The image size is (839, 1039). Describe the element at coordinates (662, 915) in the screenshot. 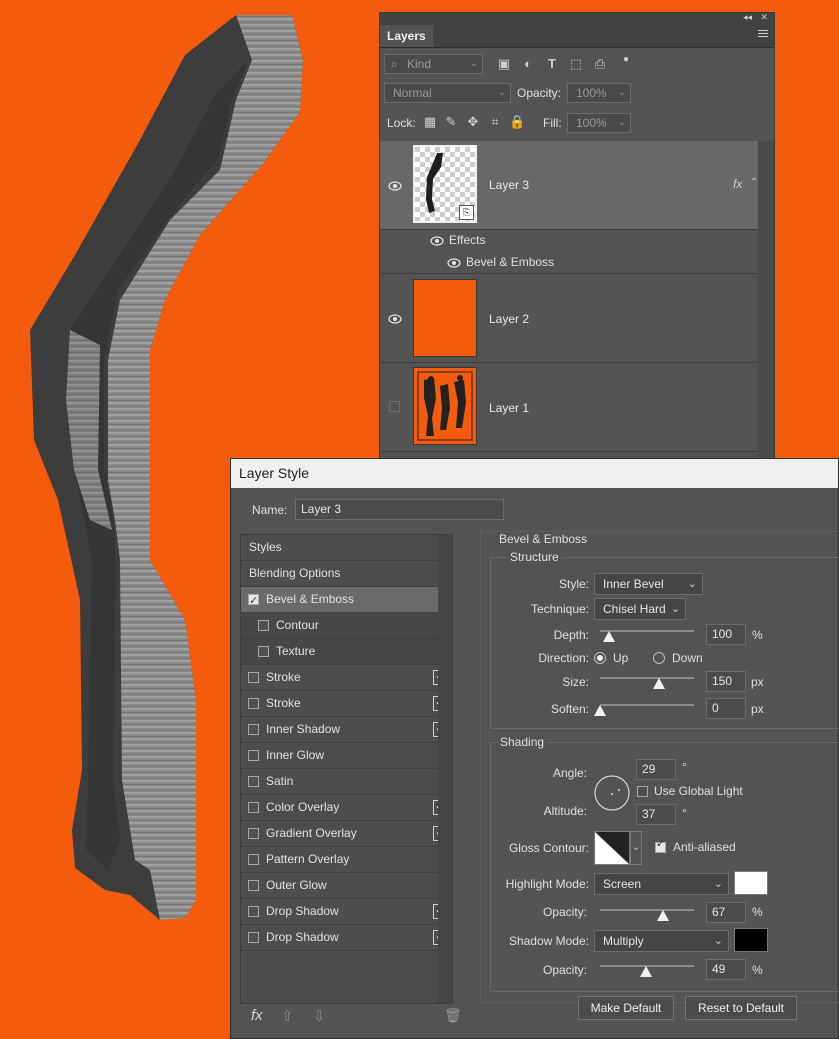

I see `highlight-opacity-thumb` at that location.